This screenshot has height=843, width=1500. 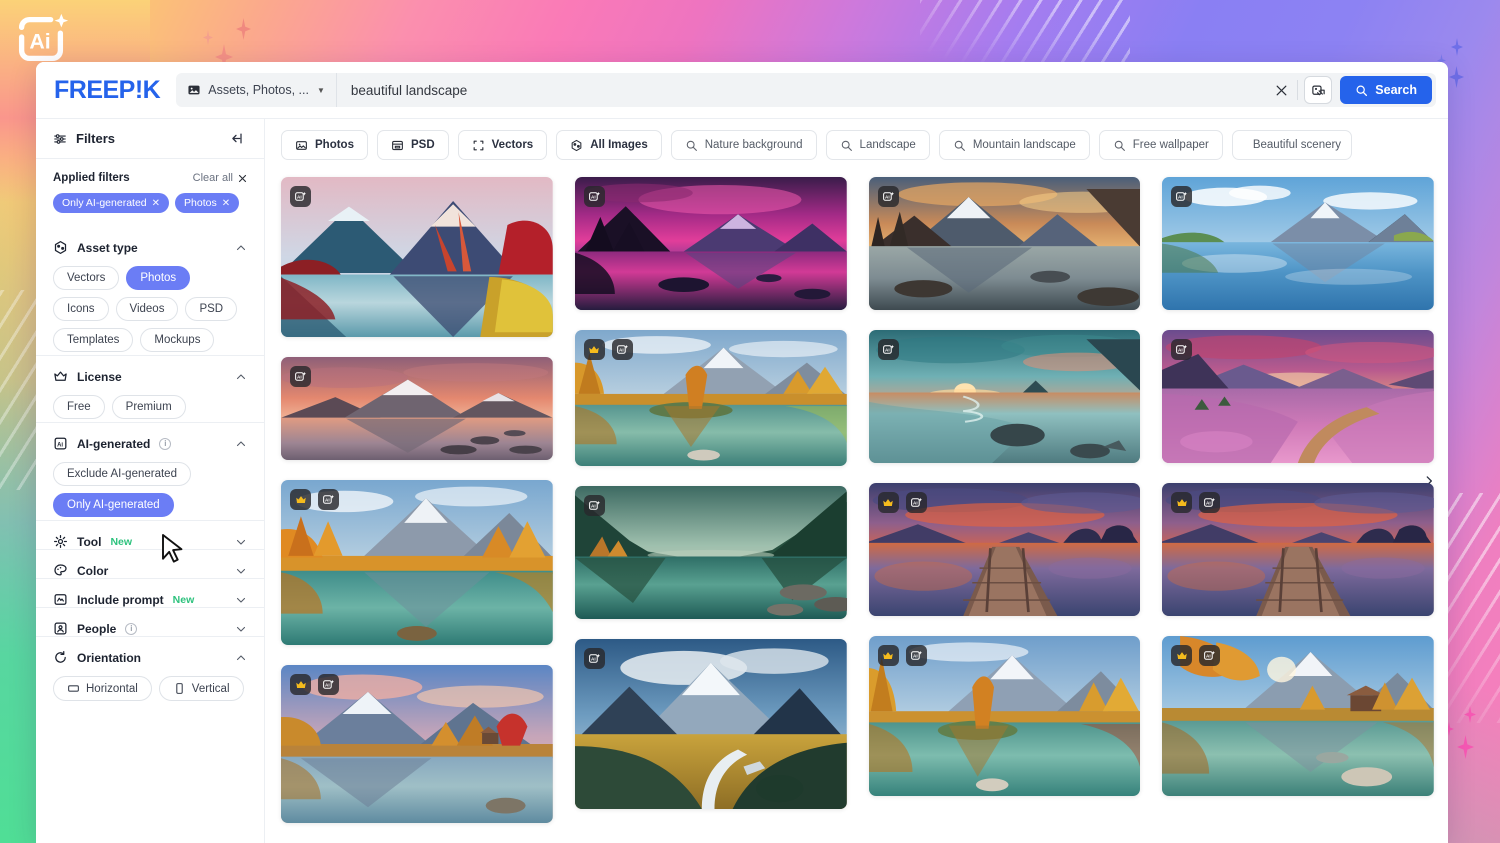 What do you see at coordinates (150, 241) in the screenshot?
I see `filter-section-header-asset-type: Asset type` at bounding box center [150, 241].